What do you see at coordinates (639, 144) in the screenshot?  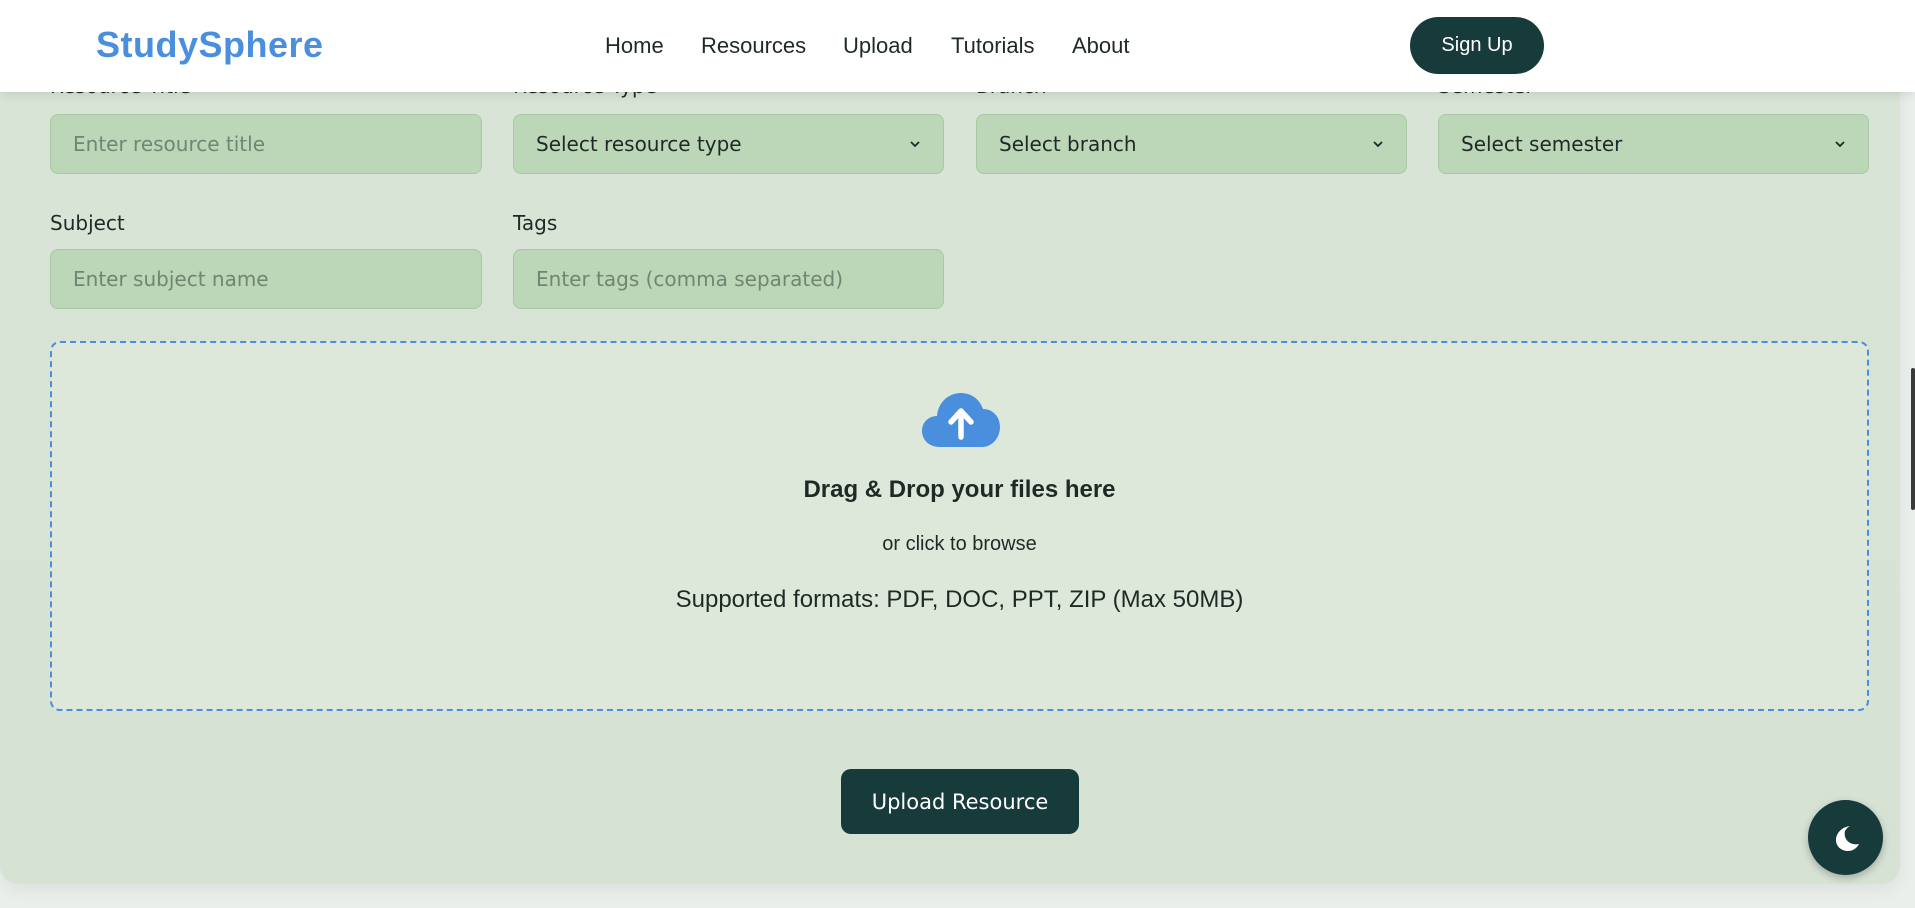 I see `resource-type-value: Select resource type` at bounding box center [639, 144].